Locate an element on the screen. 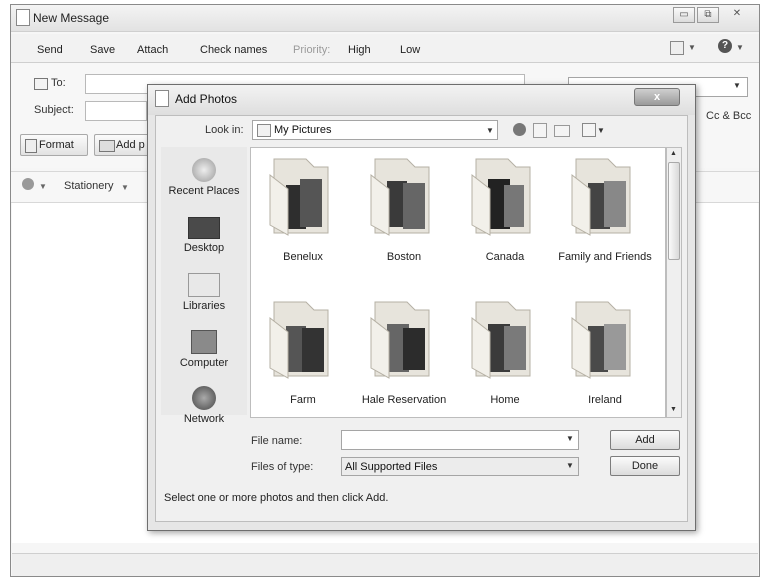 Image resolution: width=763 pixels, height=581 pixels. place-label: Computer is located at coordinates (204, 363).